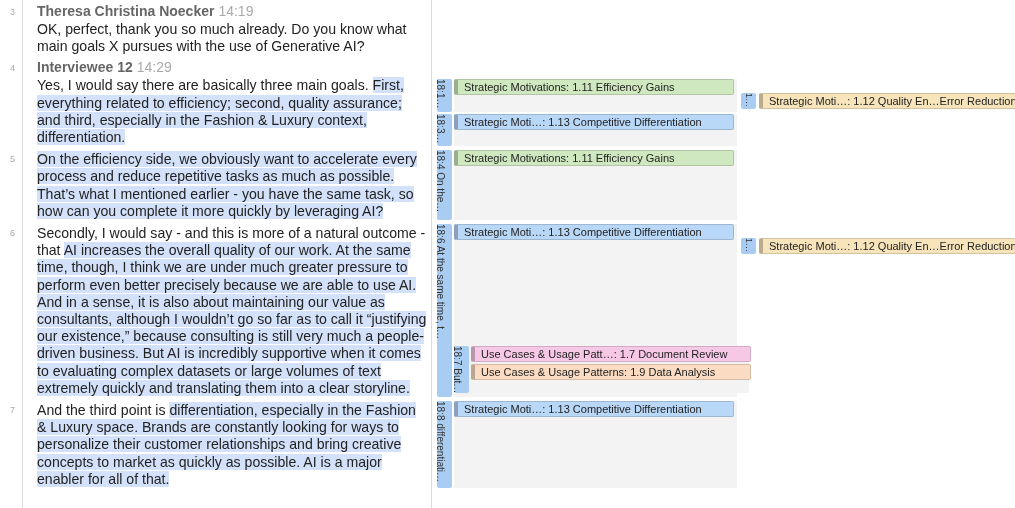  I want to click on transcript-paragraph: Secondly, I would say - and this is more of a natural outcome - that AI increases the overall quality of our work. At the same time, though, I think we are under much greater pressure to perform even better precisely because we are able to use AI. And in a sense, it is also about maintaining our value as consultants, although I wouldn’t go so far as to call it “justifying our existence,” because consulting is still very much a people-driven business. But AI is incredibly supportive when it comes to evaluating complex datasets or large volumes of text extremely quickly and translating them into a clear storyline., so click(232, 311).